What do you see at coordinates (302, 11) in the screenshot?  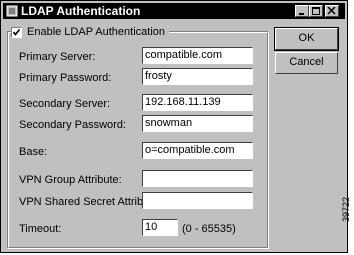 I see `minimize-button` at bounding box center [302, 11].